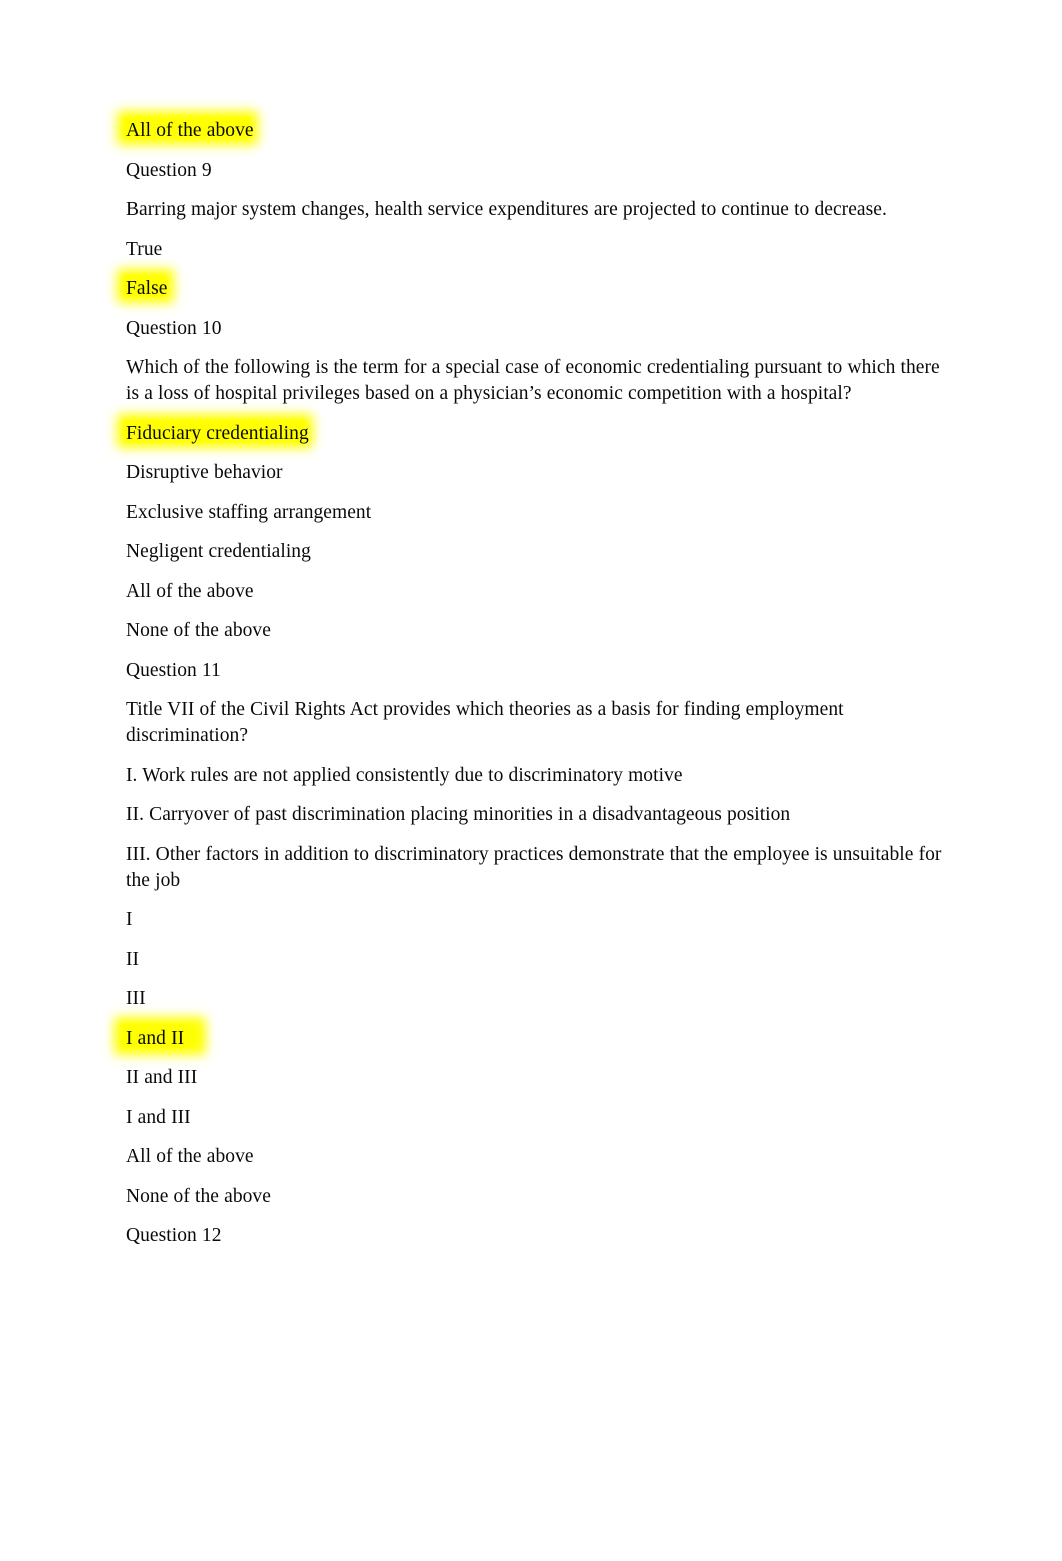 Image resolution: width=1062 pixels, height=1561 pixels. I want to click on question-label-11: Question 11, so click(173, 670).